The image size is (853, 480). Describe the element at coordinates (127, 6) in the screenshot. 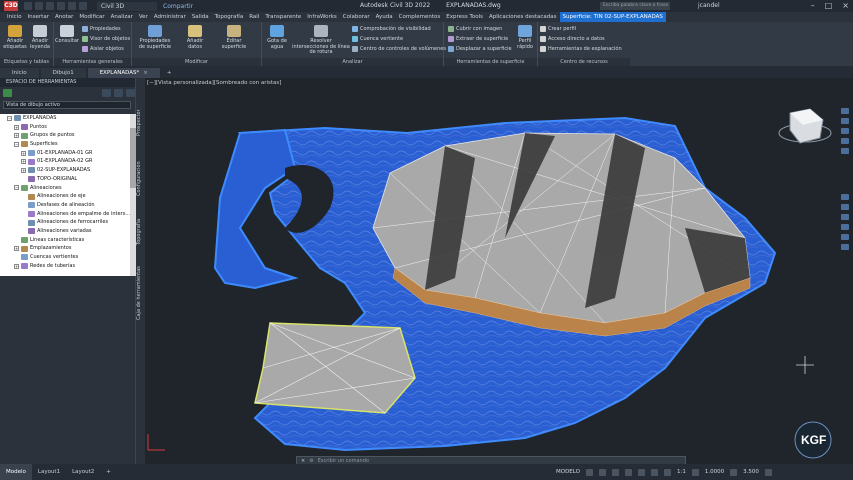

I see `workspace-select: Civil 3D` at that location.